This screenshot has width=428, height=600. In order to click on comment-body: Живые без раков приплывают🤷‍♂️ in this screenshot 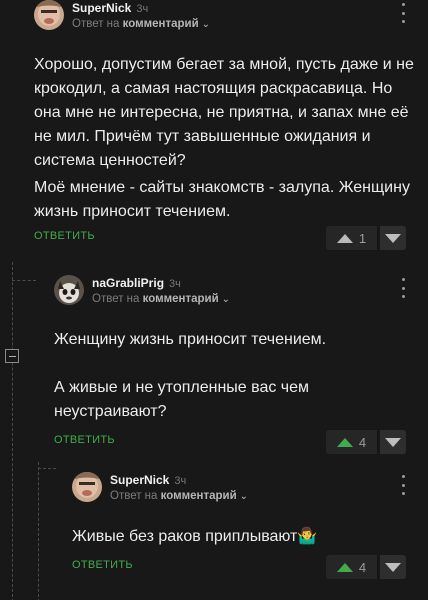, I will do `click(243, 530)`.